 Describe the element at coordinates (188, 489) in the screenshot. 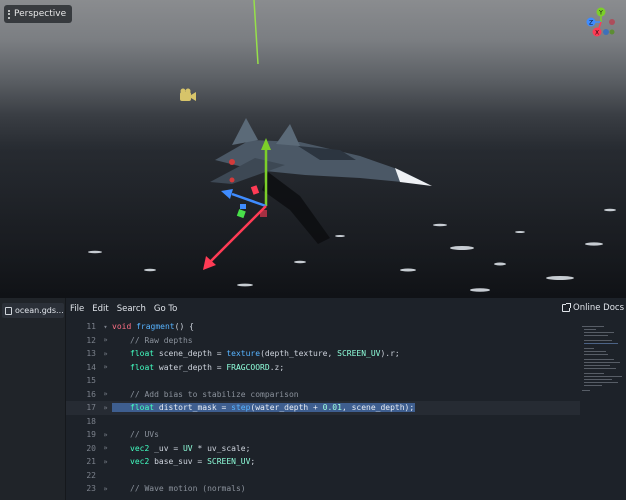

I see `code-text: // Wave motion (normals)` at that location.